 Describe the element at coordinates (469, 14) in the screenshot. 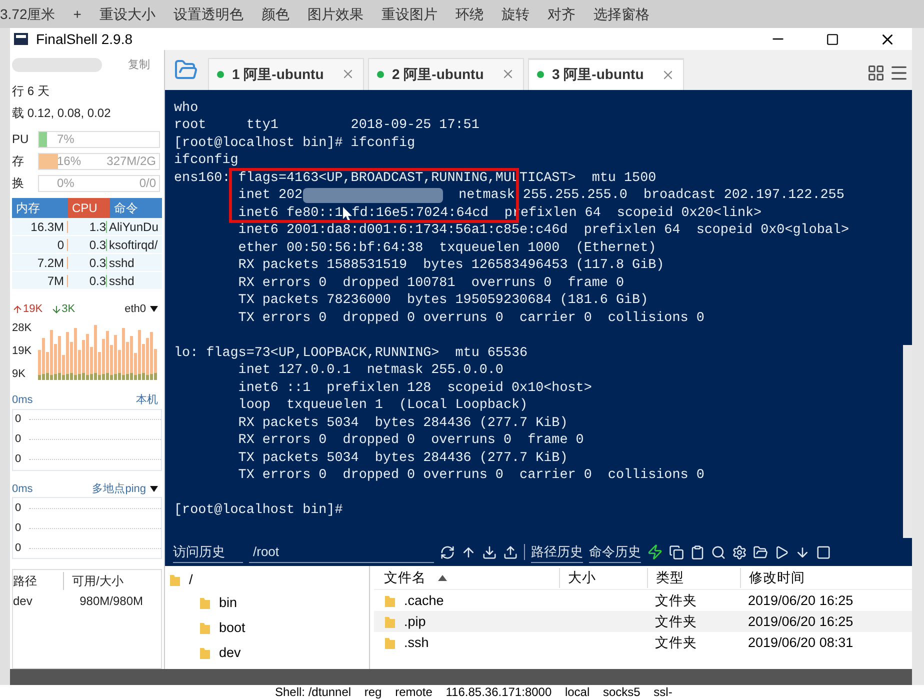

I see `ribbon-item: 环绕` at that location.